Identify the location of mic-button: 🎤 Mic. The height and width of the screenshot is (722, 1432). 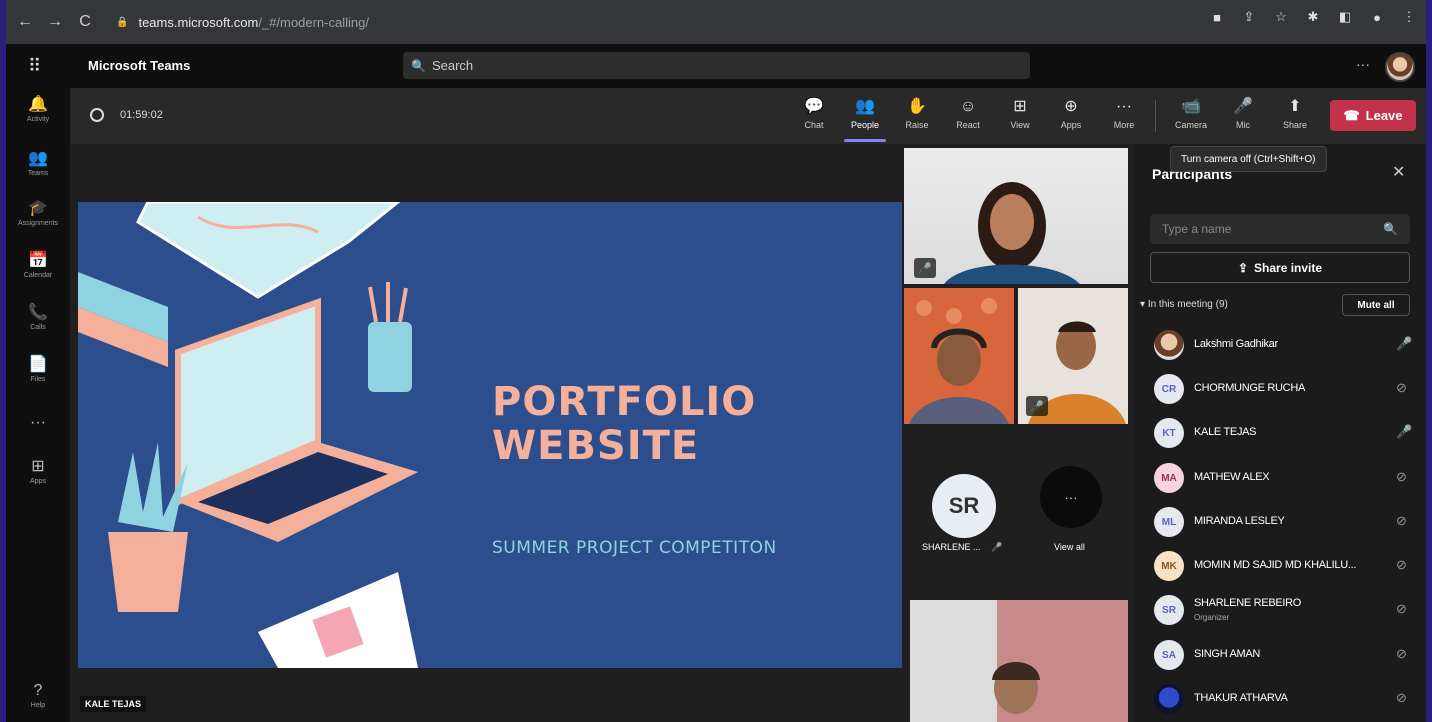
(1243, 113).